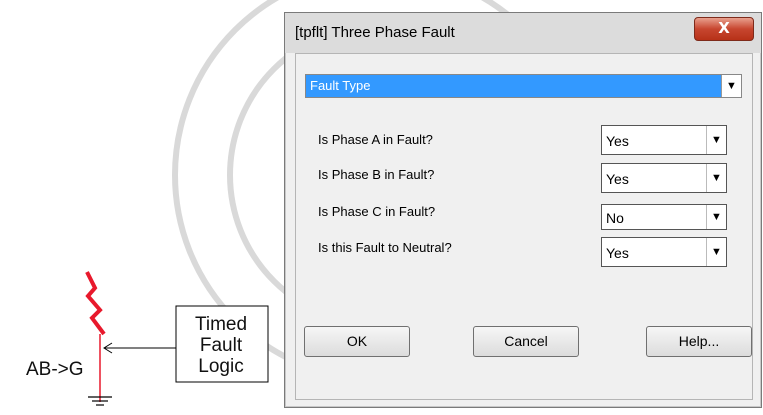 The width and height of the screenshot is (763, 415). I want to click on block-line-2: Fault, so click(221, 345).